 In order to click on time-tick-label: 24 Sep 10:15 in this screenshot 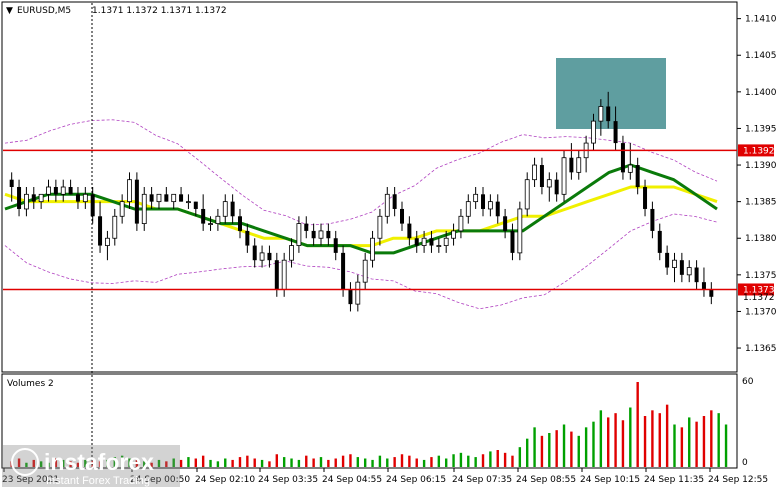, I will do `click(610, 480)`.